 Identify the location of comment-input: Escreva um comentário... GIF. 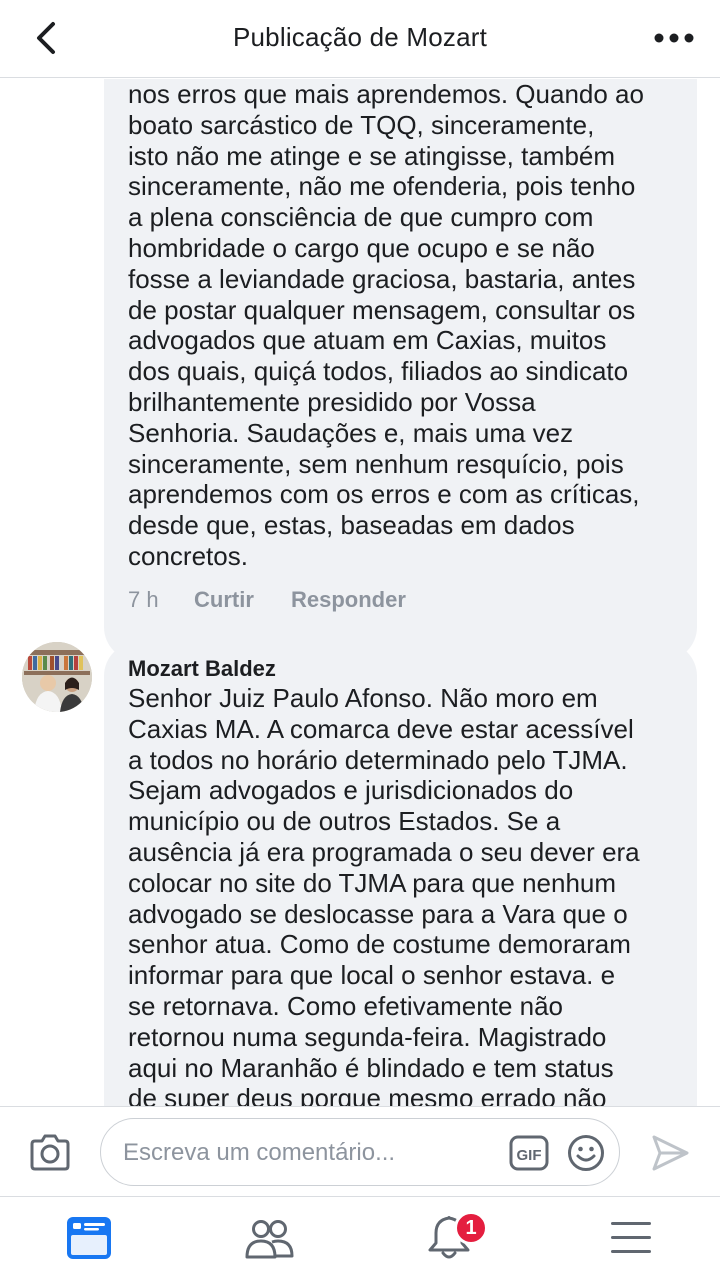
(360, 1152).